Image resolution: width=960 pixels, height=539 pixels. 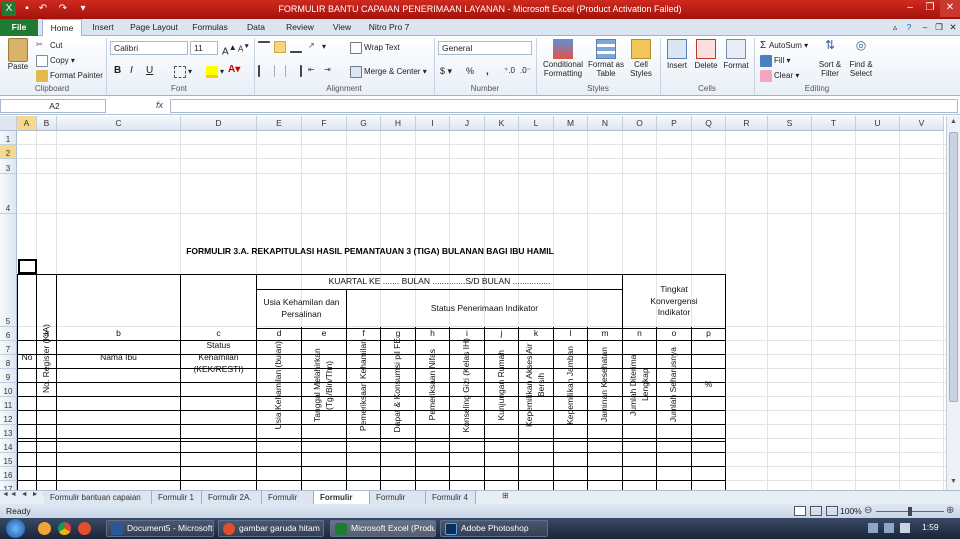 I want to click on column-header-l: L, so click(x=536, y=123).